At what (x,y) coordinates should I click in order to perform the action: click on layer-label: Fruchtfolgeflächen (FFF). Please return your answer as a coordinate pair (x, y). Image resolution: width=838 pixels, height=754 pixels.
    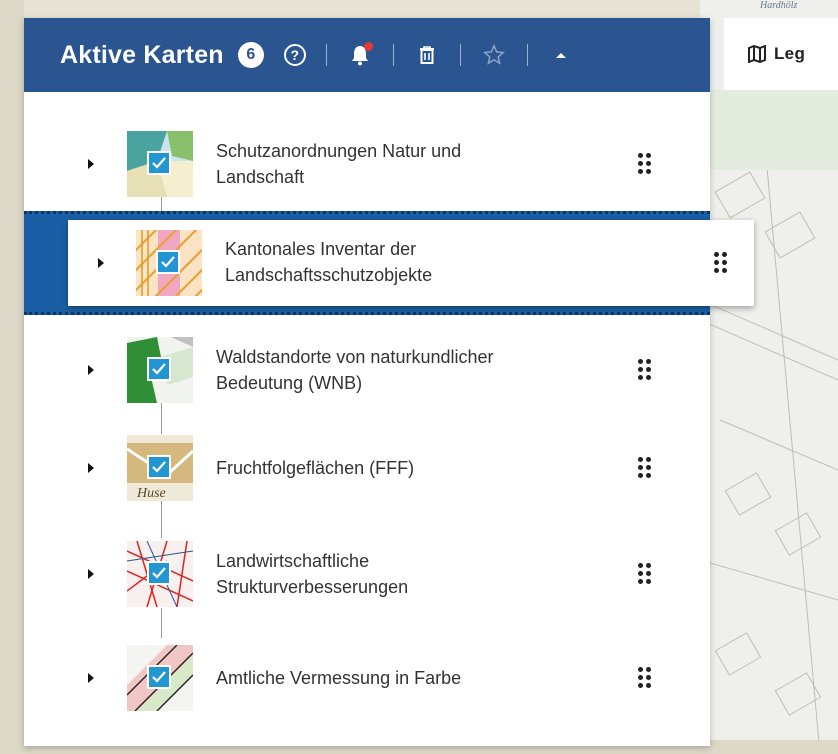
    Looking at the image, I should click on (315, 468).